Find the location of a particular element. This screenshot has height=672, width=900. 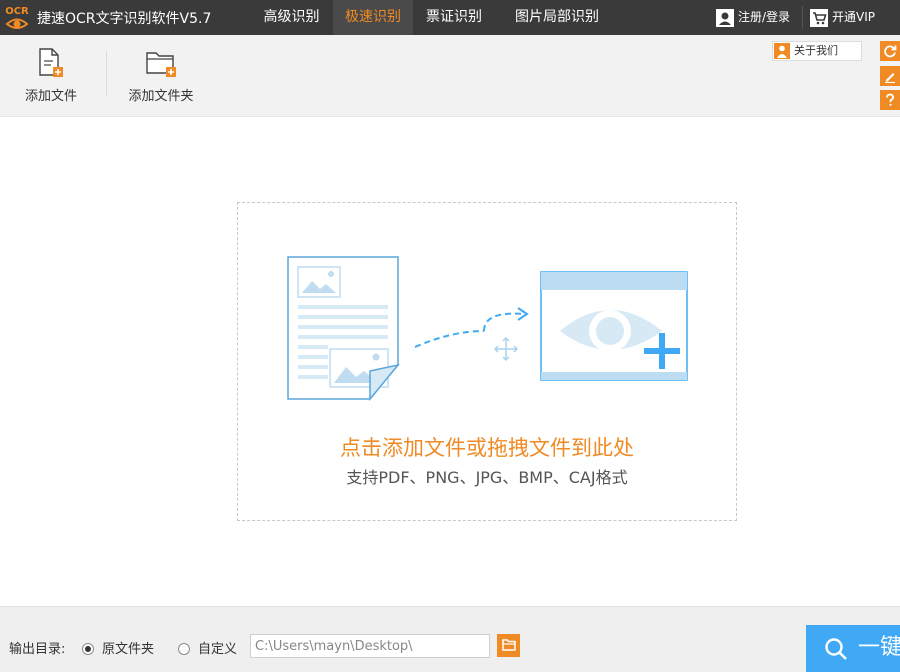

start-recognition-button: 一键 is located at coordinates (853, 648).